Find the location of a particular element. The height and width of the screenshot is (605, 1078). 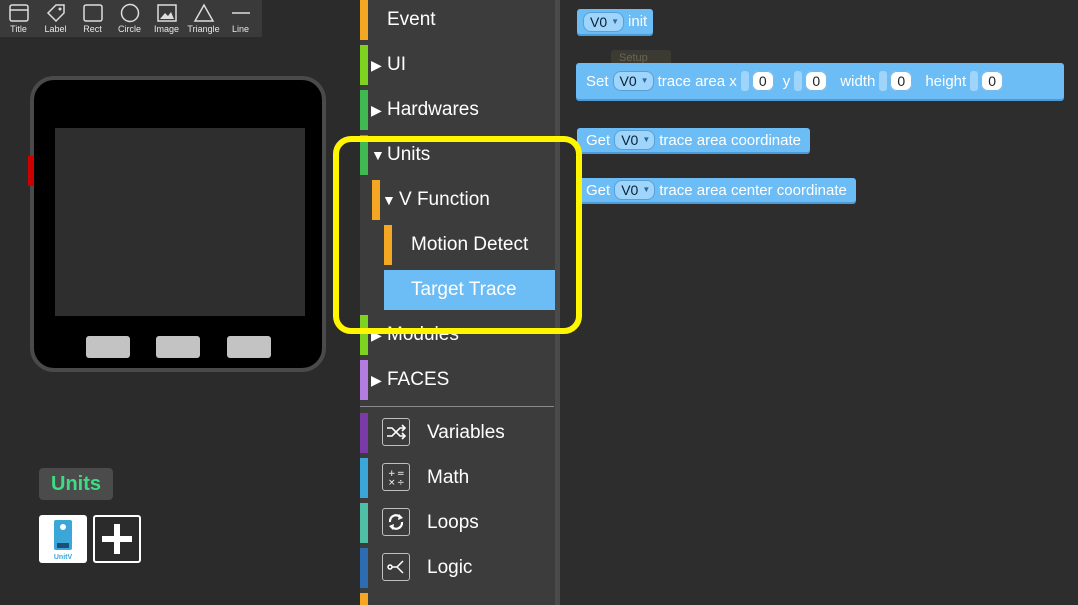

category-label: Math is located at coordinates (448, 477).